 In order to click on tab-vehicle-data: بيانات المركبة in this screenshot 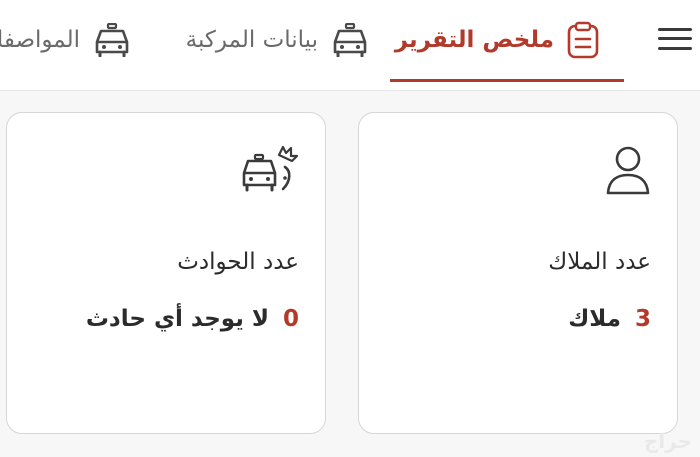, I will do `click(278, 40)`.